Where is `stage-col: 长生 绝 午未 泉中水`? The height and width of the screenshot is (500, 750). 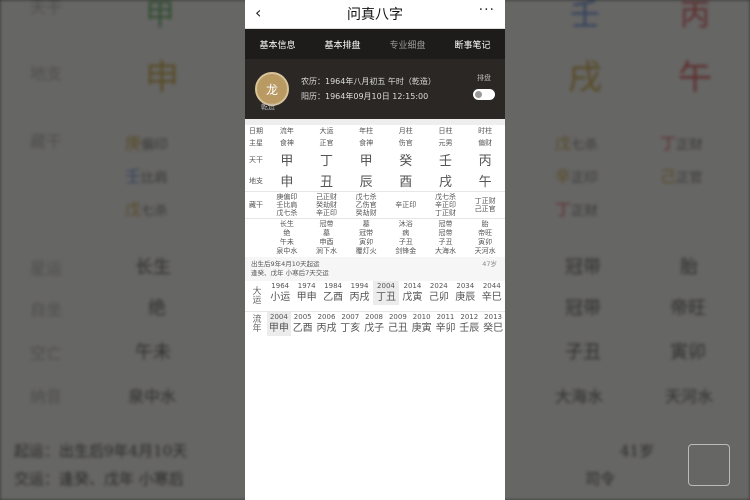 stage-col: 长生 绝 午未 泉中水 is located at coordinates (287, 238).